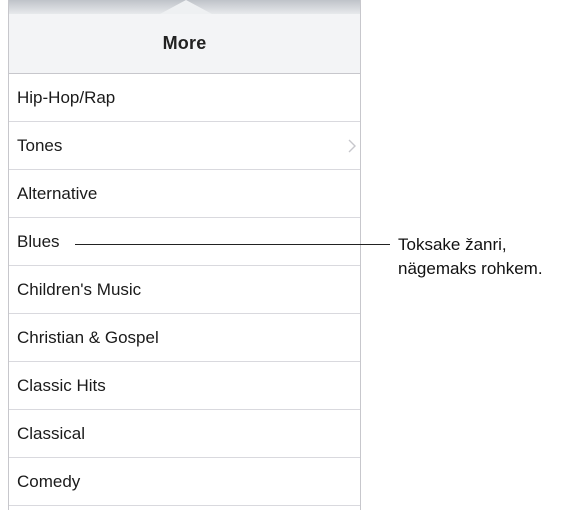 The width and height of the screenshot is (567, 510). I want to click on genre-item-label: Comedy, so click(49, 481).